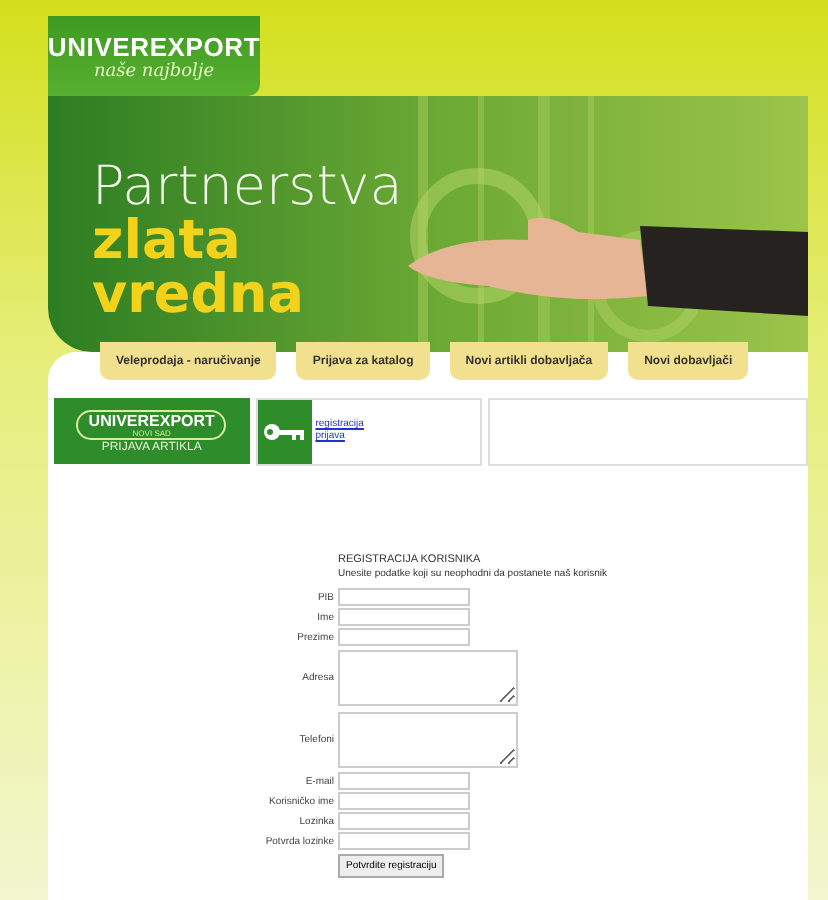 This screenshot has width=828, height=900. What do you see at coordinates (199, 295) in the screenshot?
I see `banner-headline: vredna` at bounding box center [199, 295].